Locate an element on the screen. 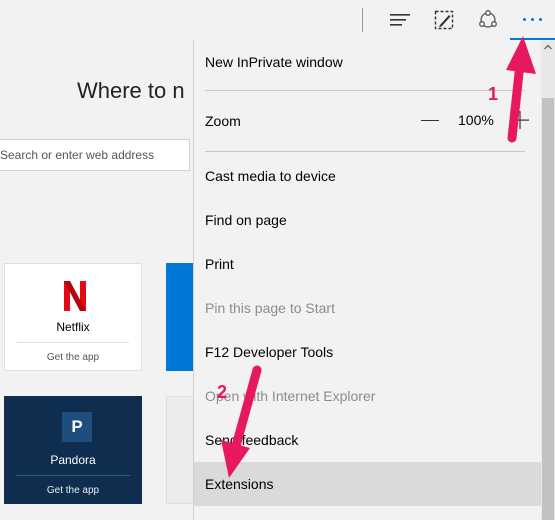 This screenshot has width=555, height=520. menu-item-label: Open with Internet Explorer is located at coordinates (290, 396).